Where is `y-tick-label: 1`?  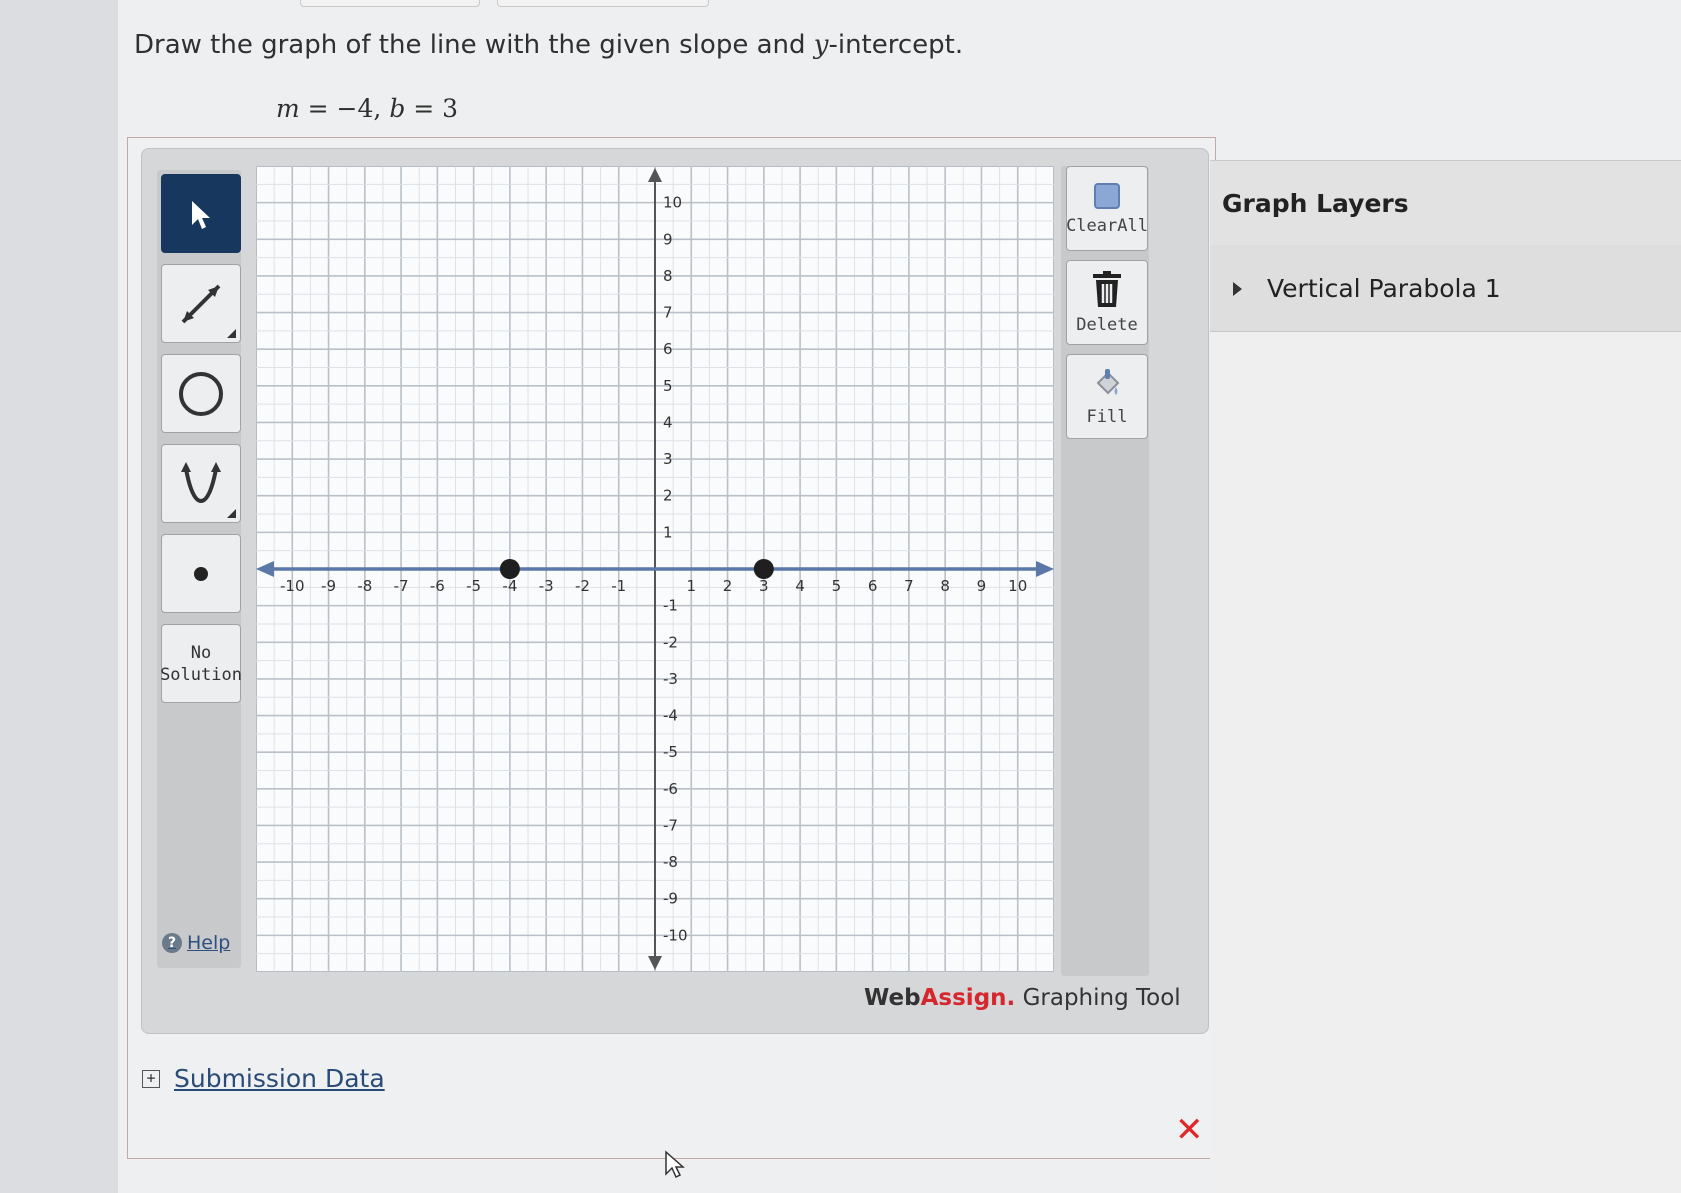 y-tick-label: 1 is located at coordinates (668, 532).